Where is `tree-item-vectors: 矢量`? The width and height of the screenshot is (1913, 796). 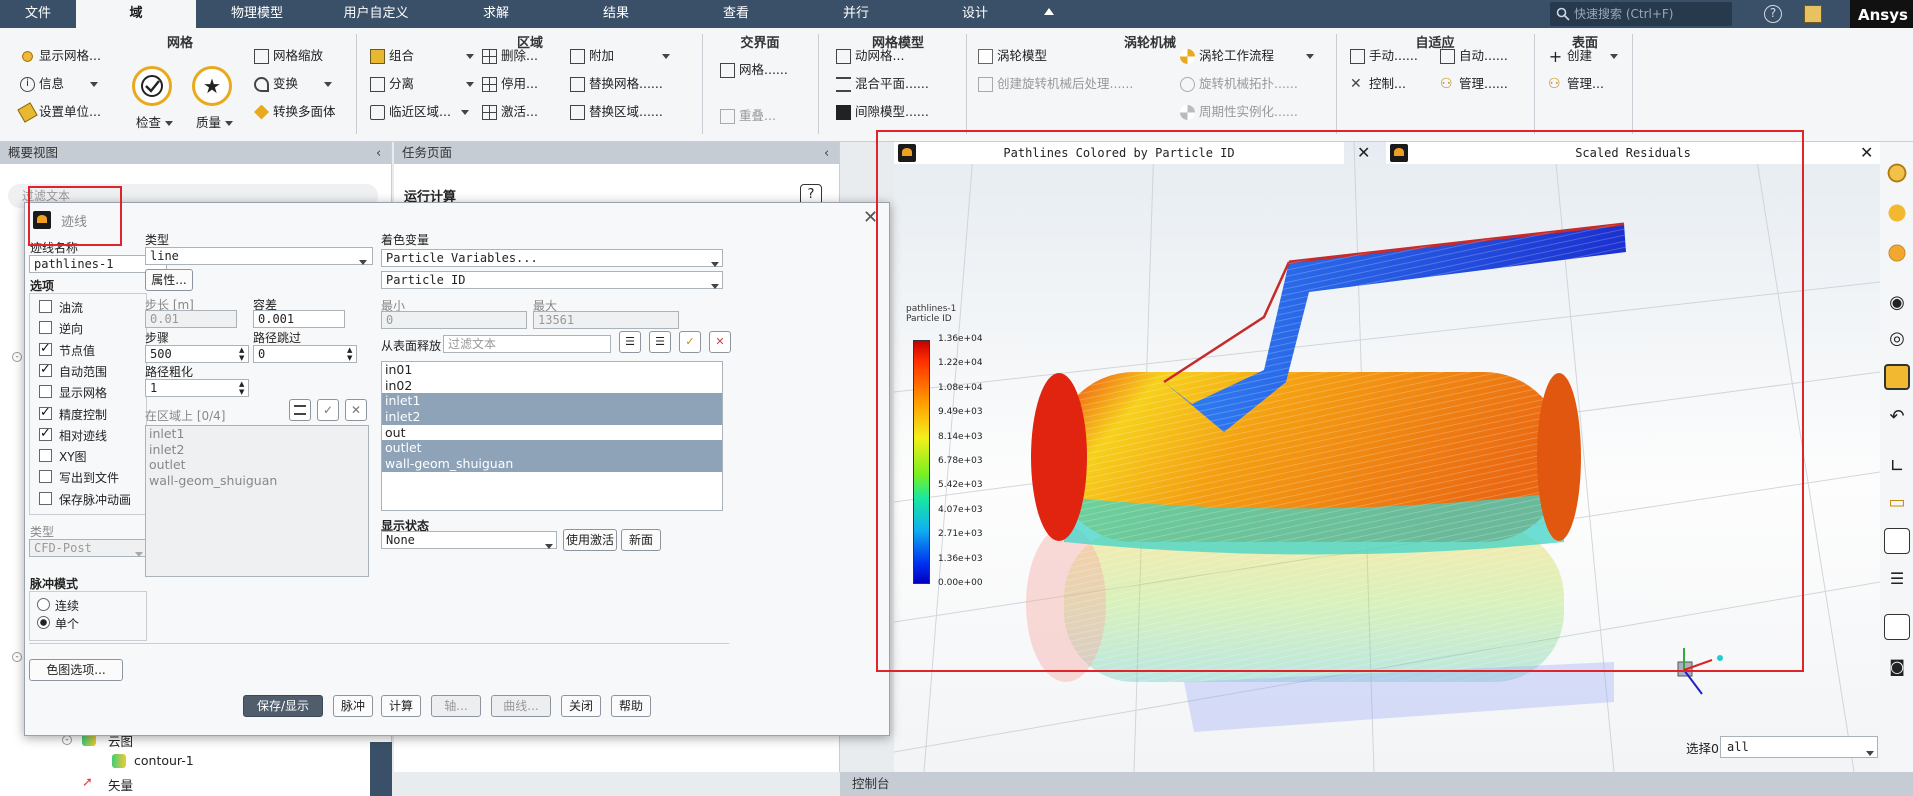 tree-item-vectors: 矢量 is located at coordinates (120, 784).